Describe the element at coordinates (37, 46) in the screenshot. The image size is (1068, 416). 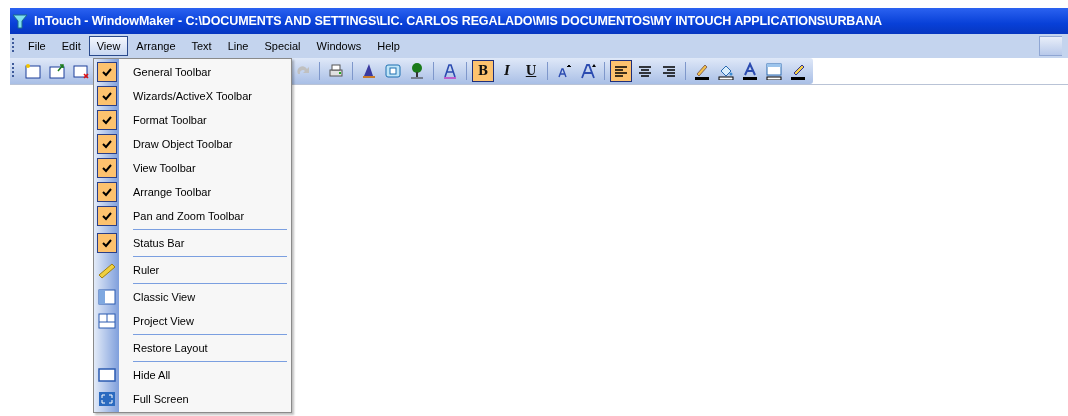
I see `menu-item: File` at that location.